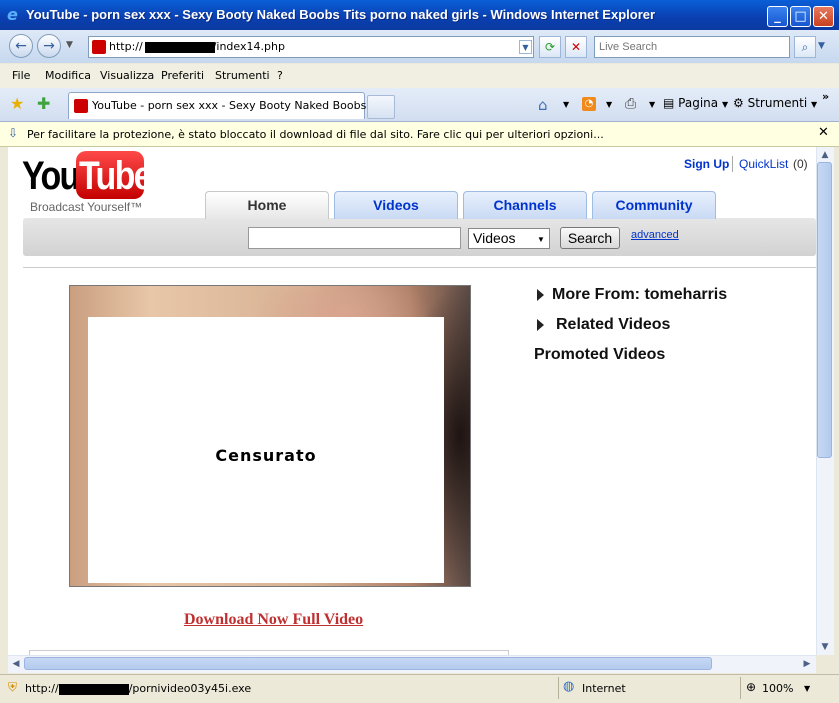 The width and height of the screenshot is (839, 703). What do you see at coordinates (267, 205) in the screenshot?
I see `tab-home: Home` at bounding box center [267, 205].